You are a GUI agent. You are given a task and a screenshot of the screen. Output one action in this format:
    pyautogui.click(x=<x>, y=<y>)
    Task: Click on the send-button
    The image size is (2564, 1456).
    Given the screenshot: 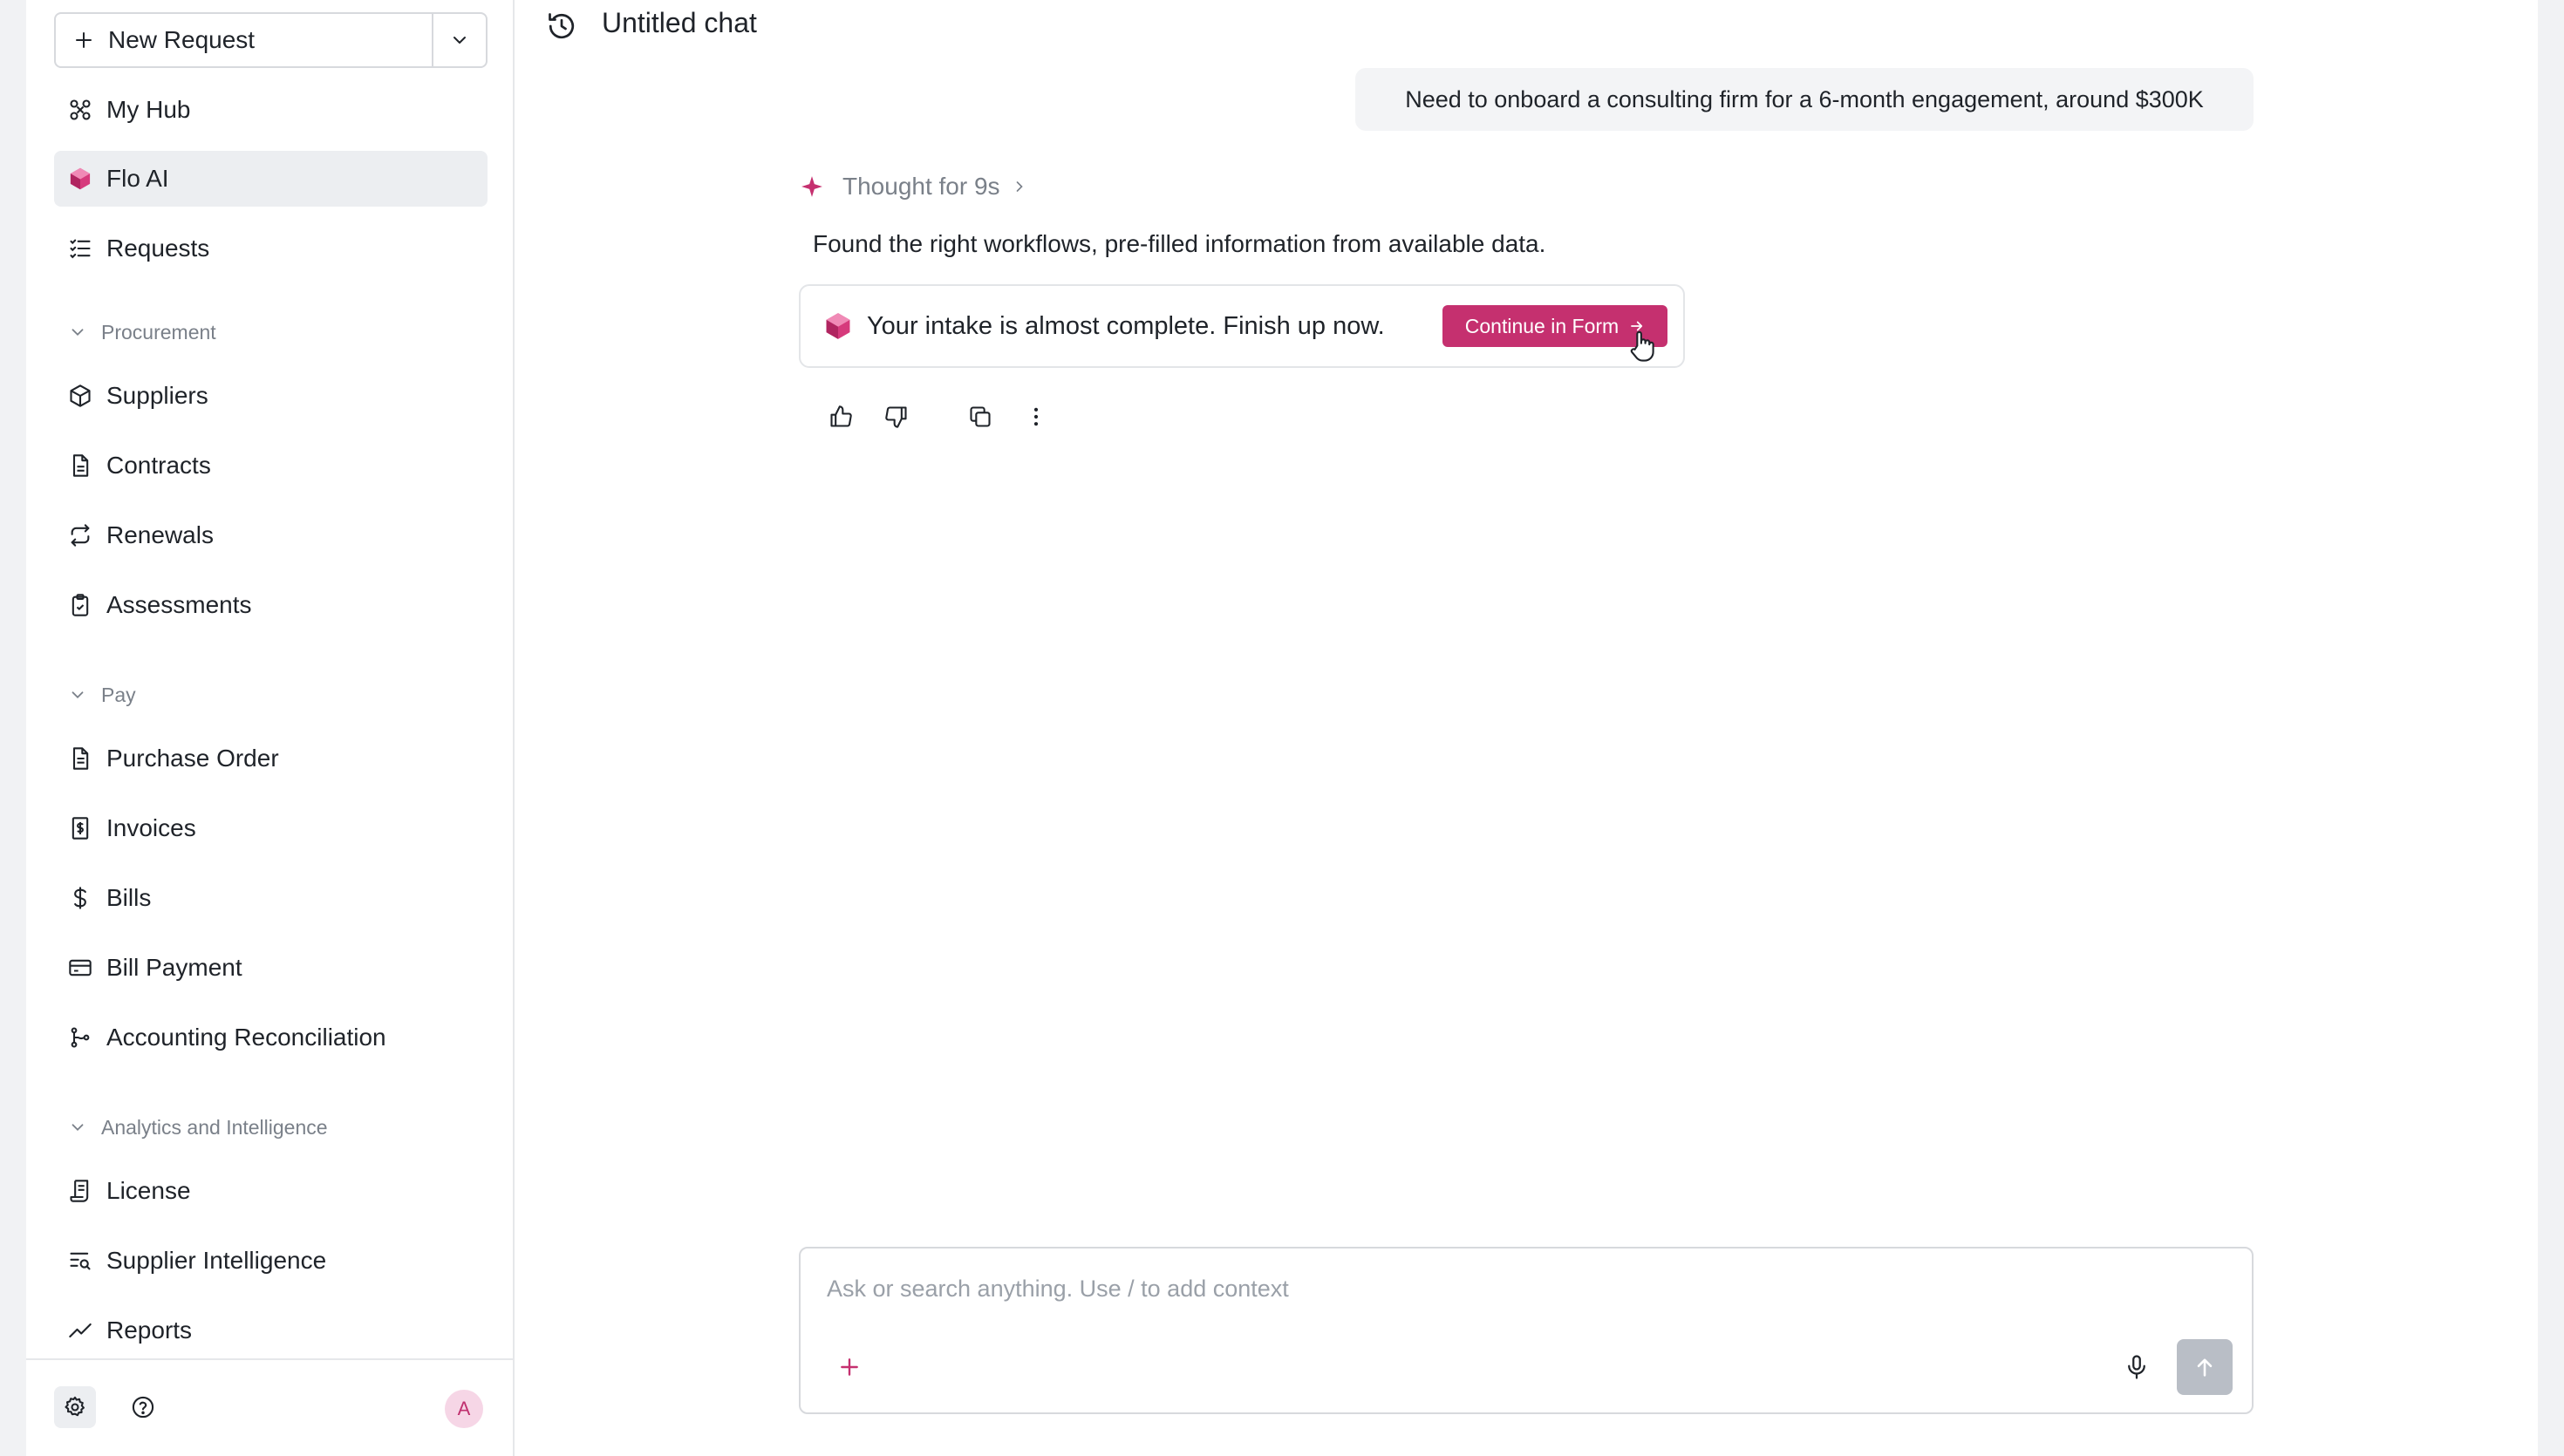 What is the action you would take?
    pyautogui.click(x=2205, y=1367)
    